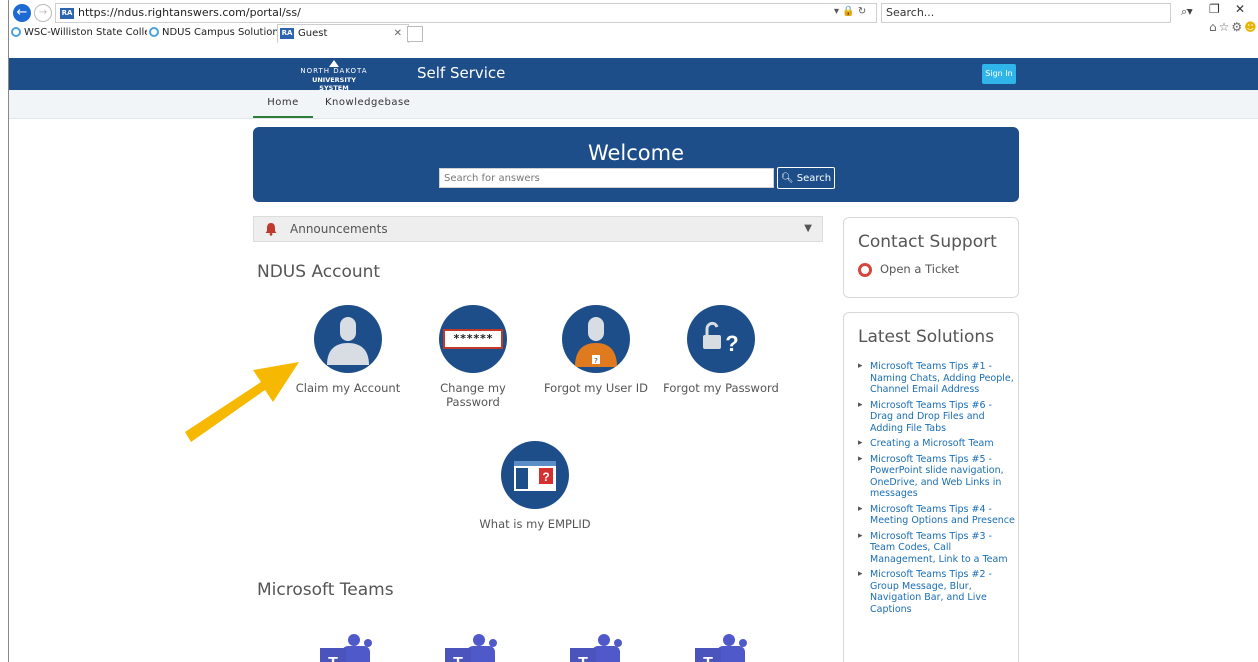  I want to click on welcome-panel: Welcome Search for answers 🔍︎ Search, so click(636, 164).